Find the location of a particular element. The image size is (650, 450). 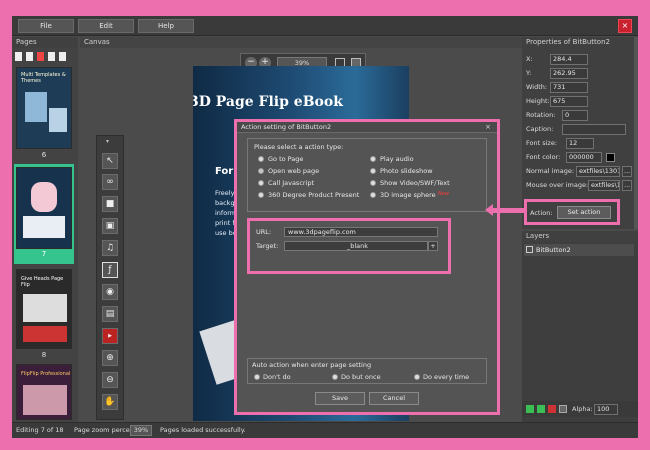

radio-3d-image-sphere is located at coordinates (373, 195).